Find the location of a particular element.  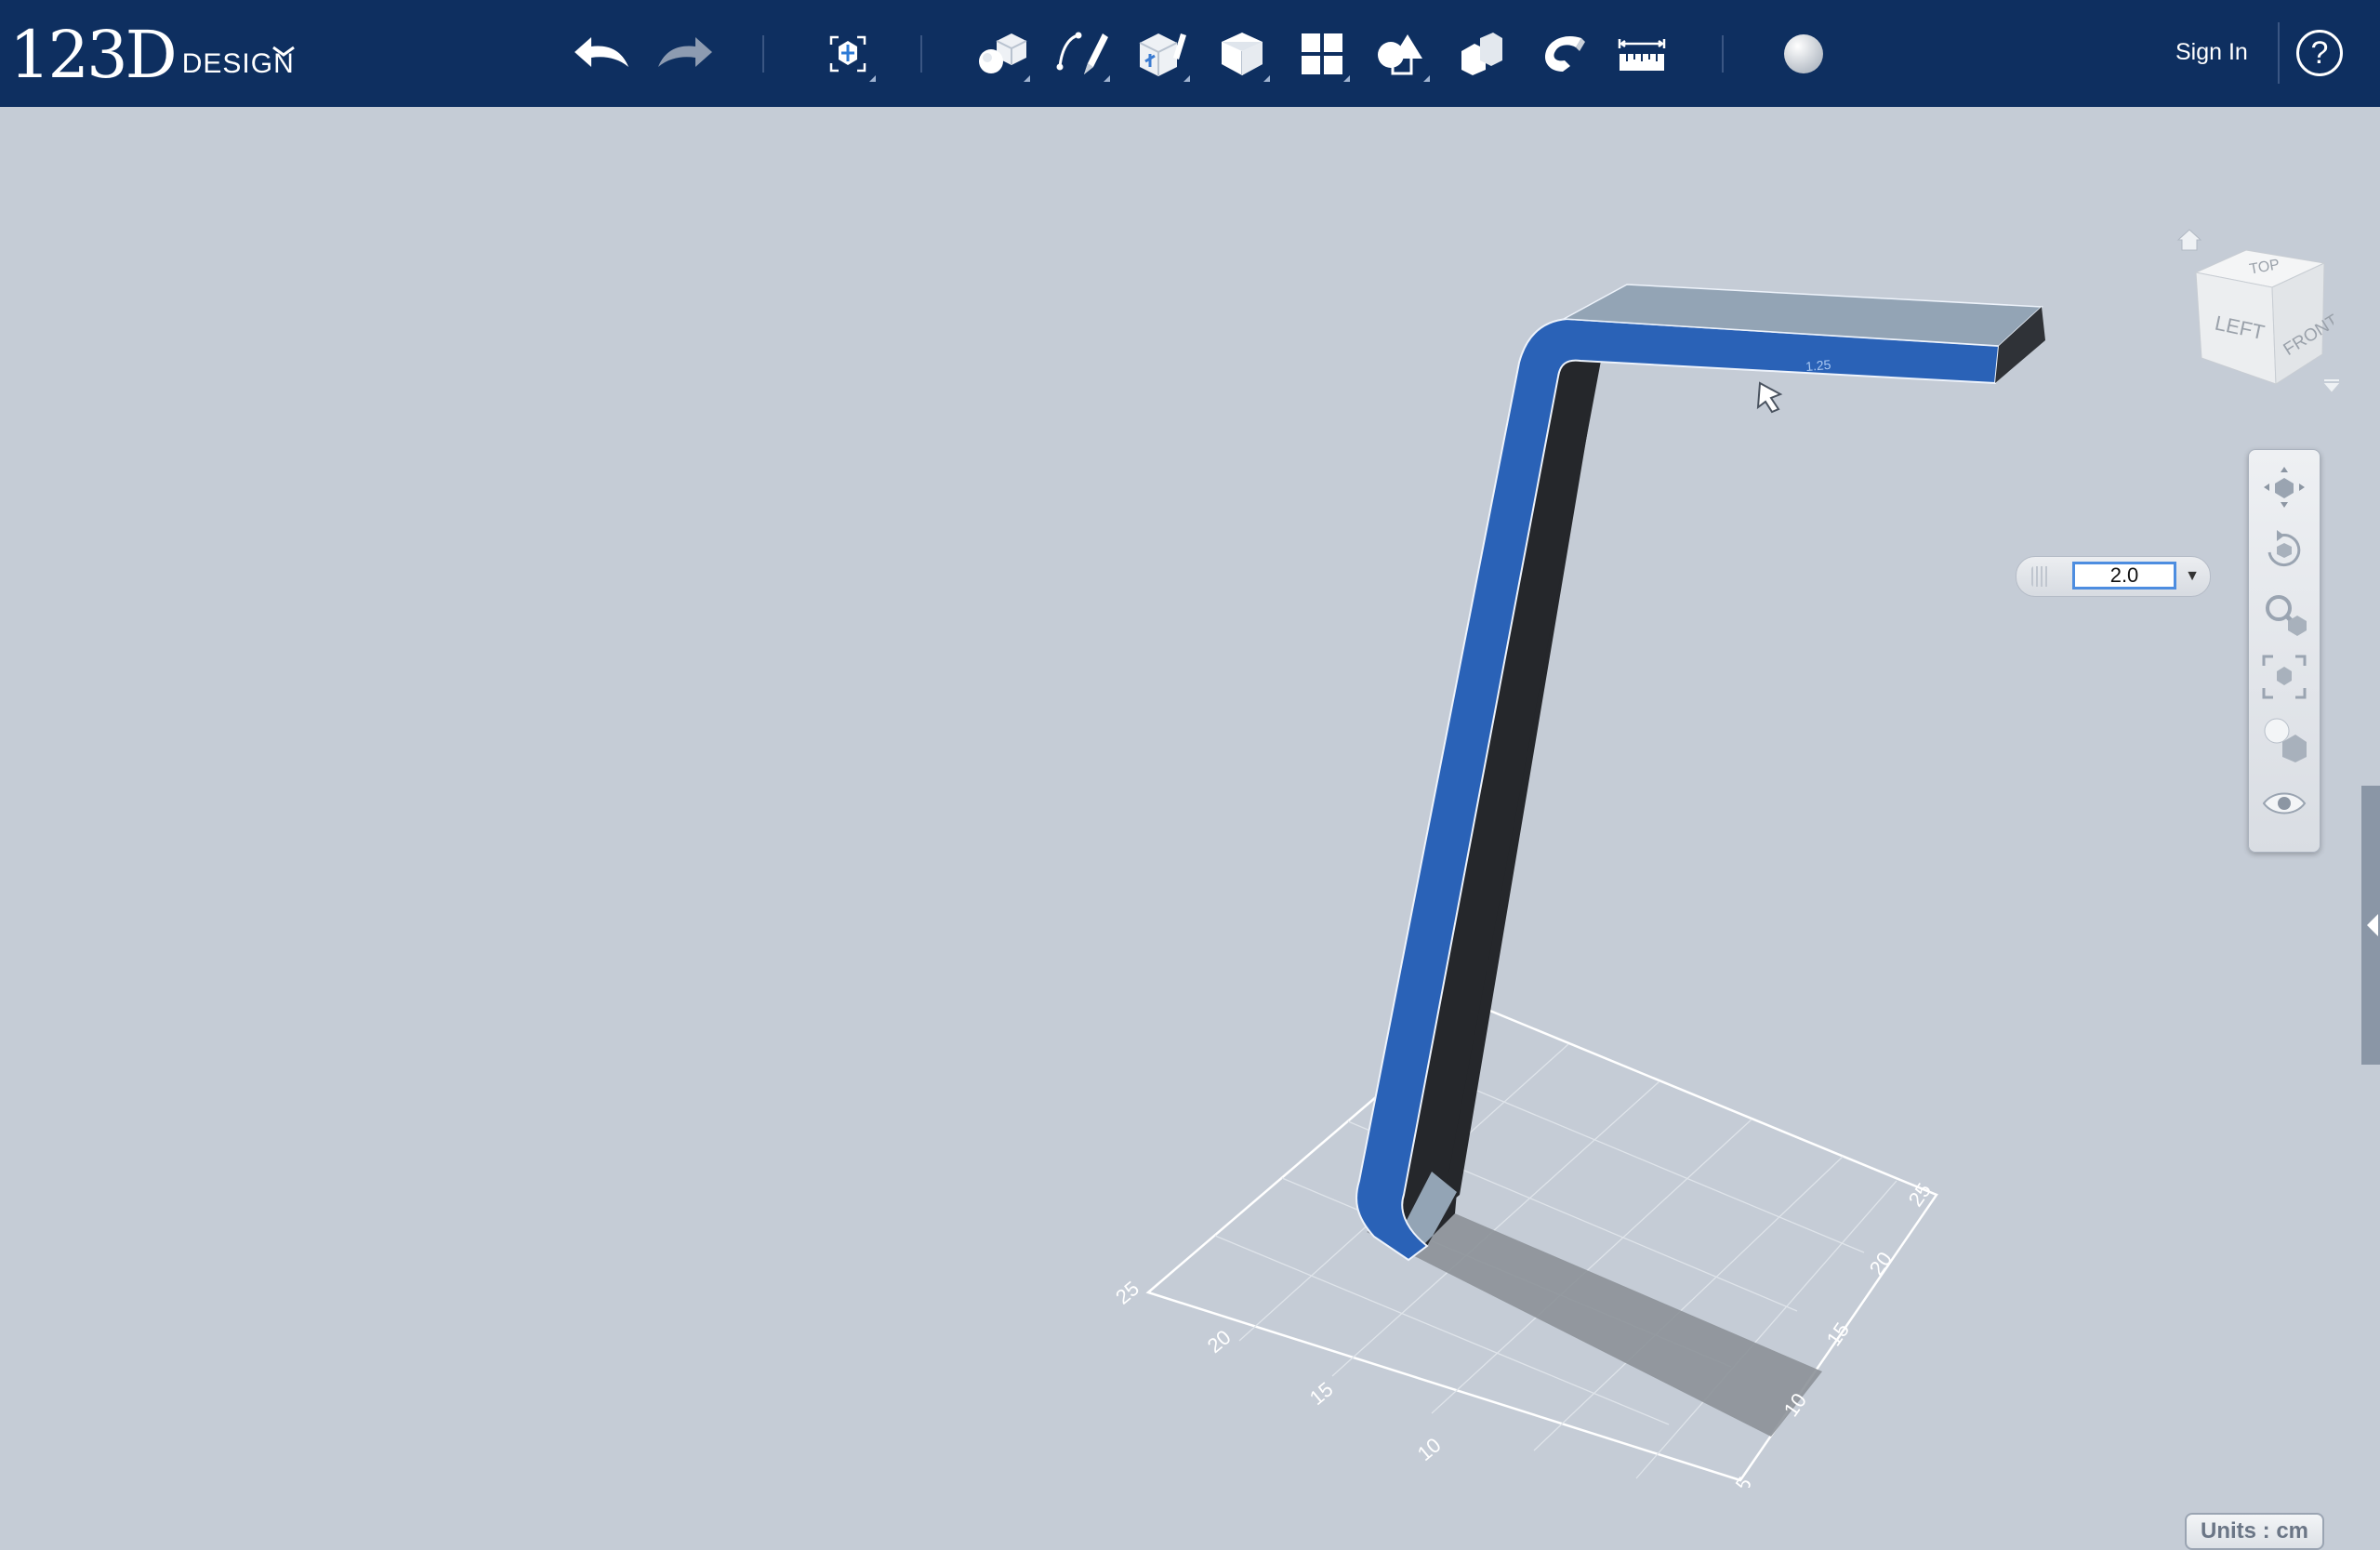

measure-ruler-icon is located at coordinates (1642, 55).